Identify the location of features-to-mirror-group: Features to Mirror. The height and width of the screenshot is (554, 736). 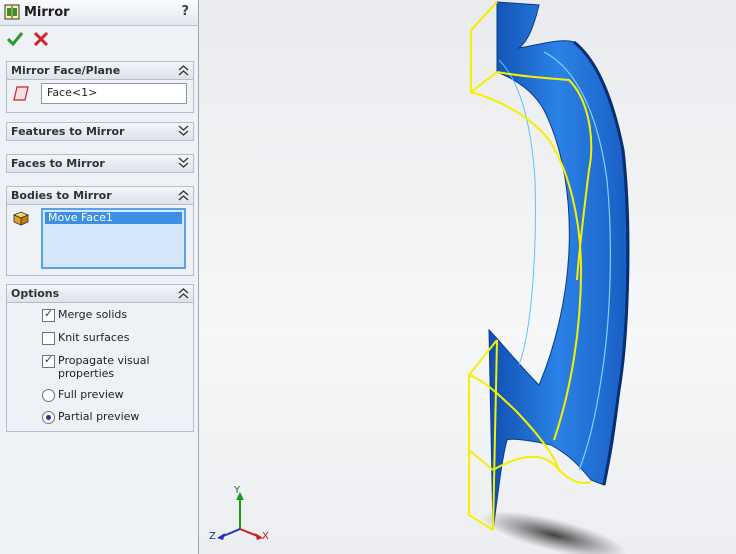
(100, 131).